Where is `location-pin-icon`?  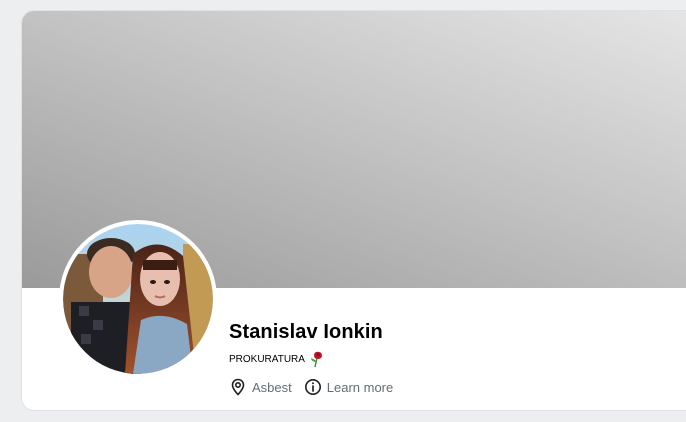 location-pin-icon is located at coordinates (238, 387).